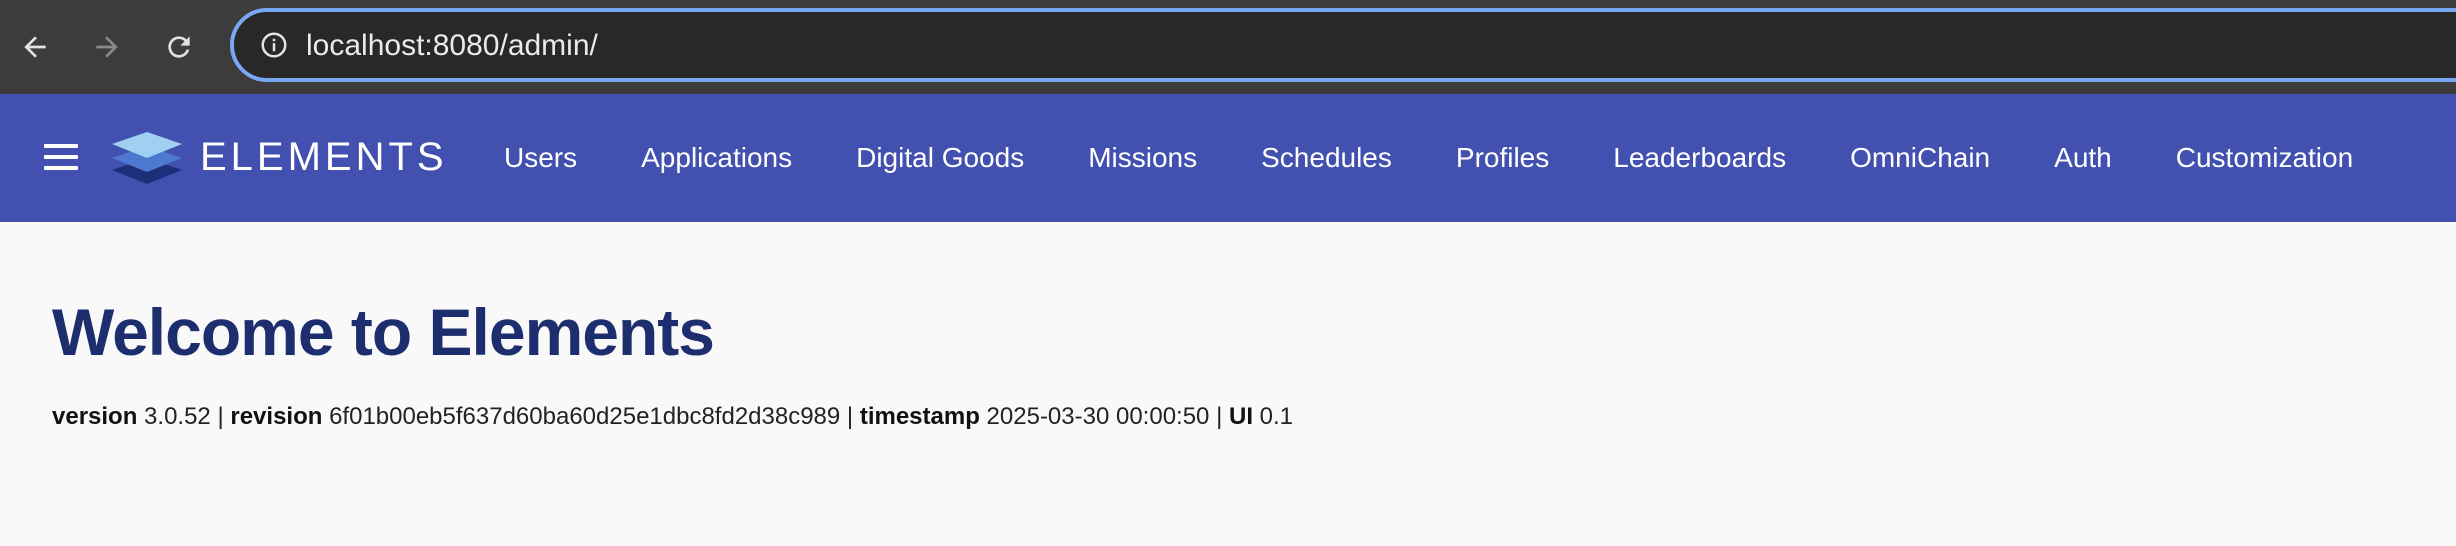  Describe the element at coordinates (1142, 158) in the screenshot. I see `nav-missions: Missions` at that location.